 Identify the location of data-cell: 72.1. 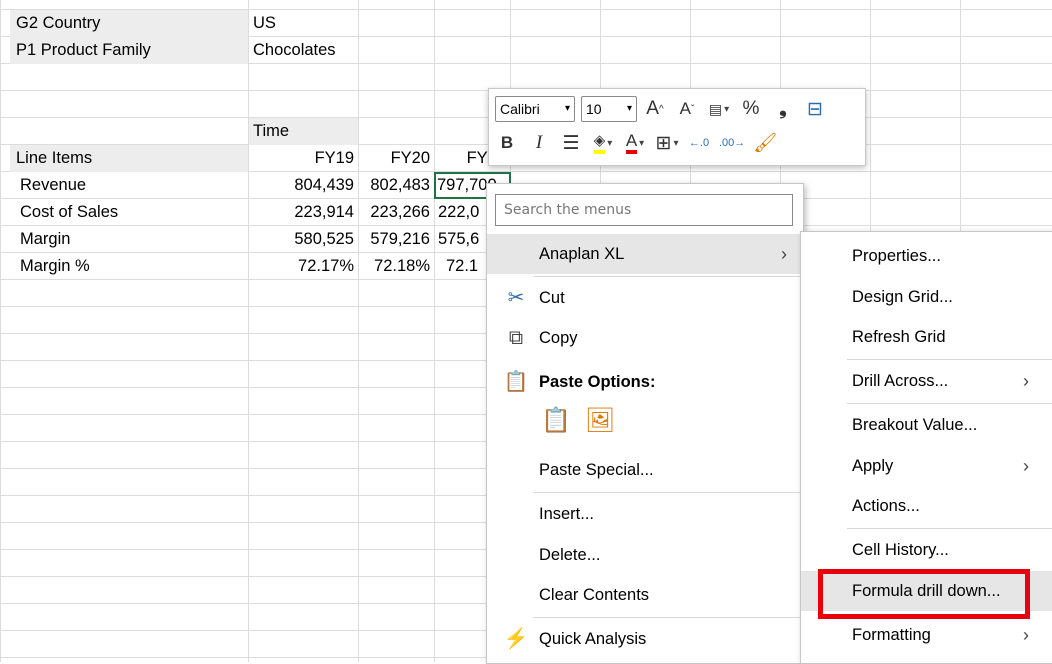
(466, 266).